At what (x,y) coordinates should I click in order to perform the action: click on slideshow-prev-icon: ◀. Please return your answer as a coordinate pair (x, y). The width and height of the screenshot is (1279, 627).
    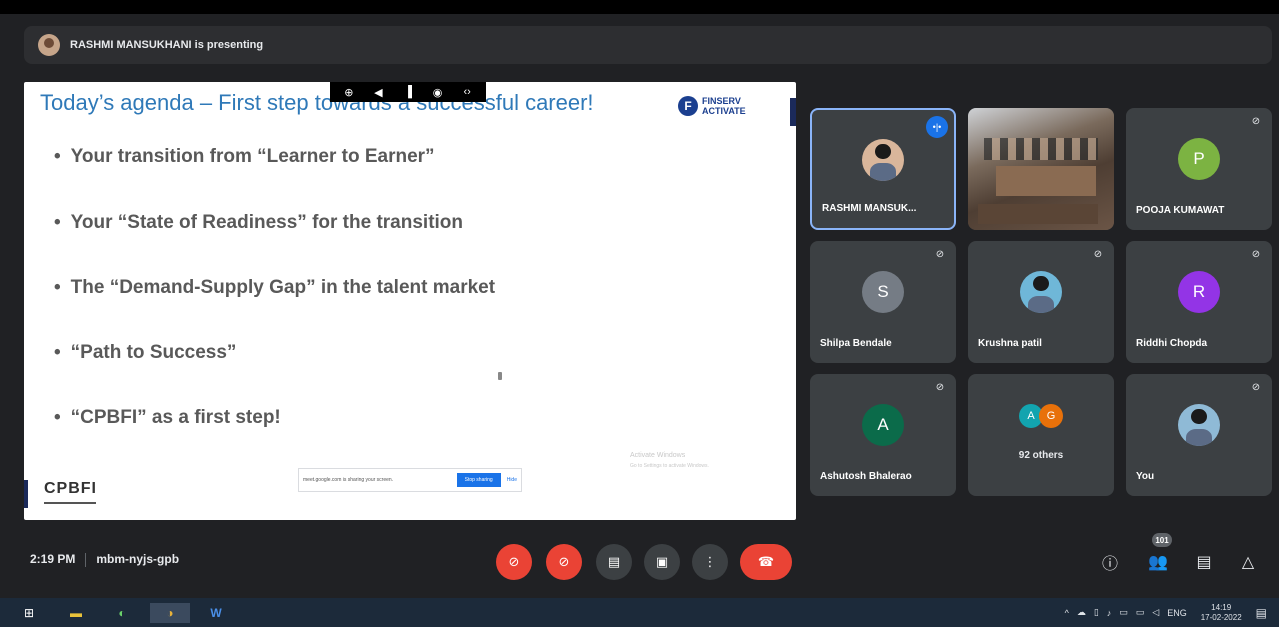
    Looking at the image, I should click on (378, 92).